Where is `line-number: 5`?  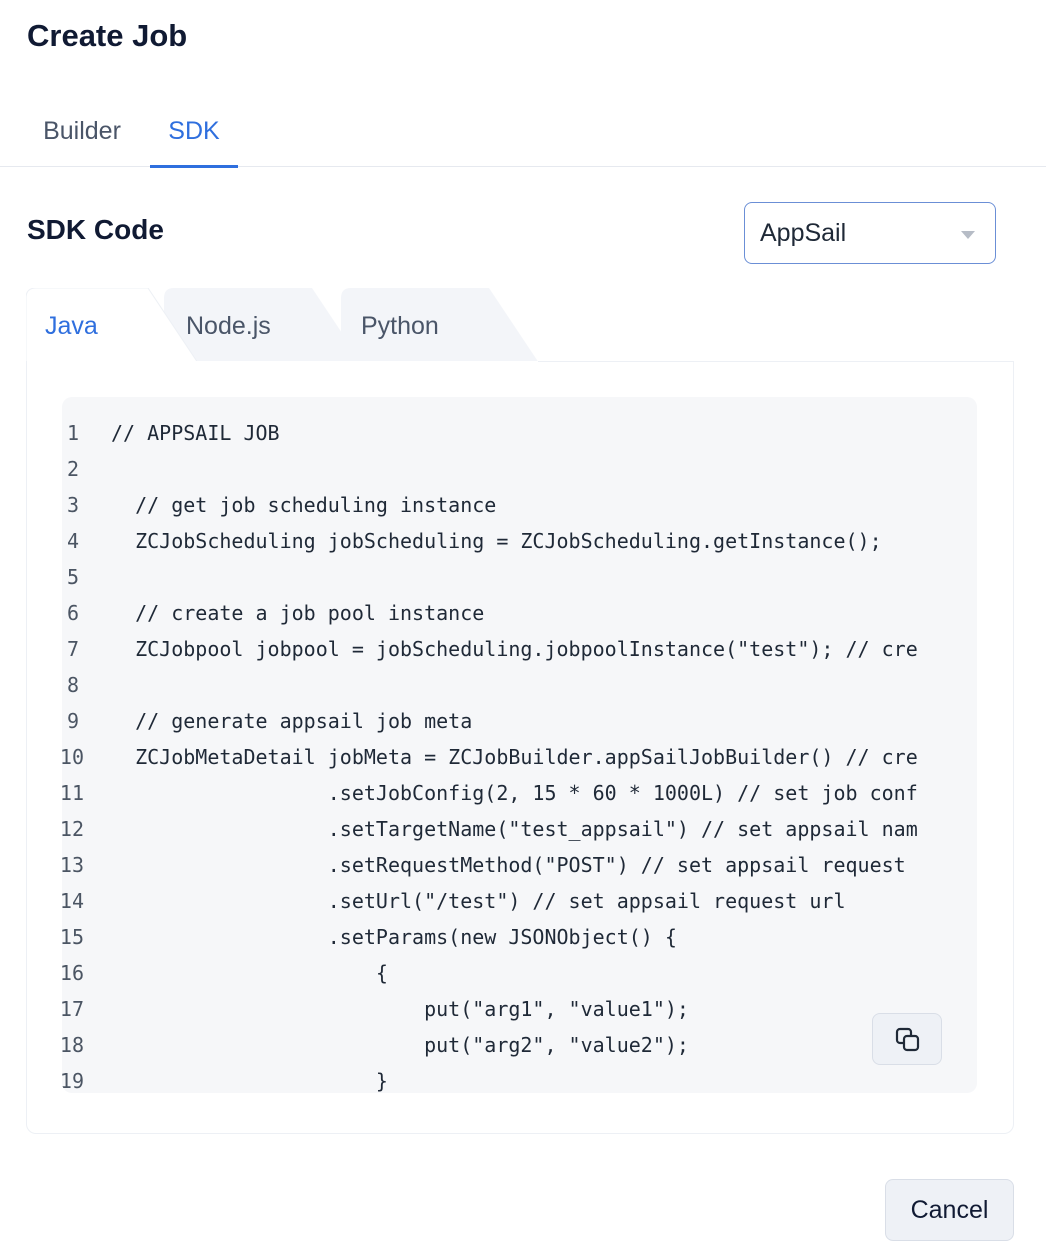 line-number: 5 is located at coordinates (73, 577).